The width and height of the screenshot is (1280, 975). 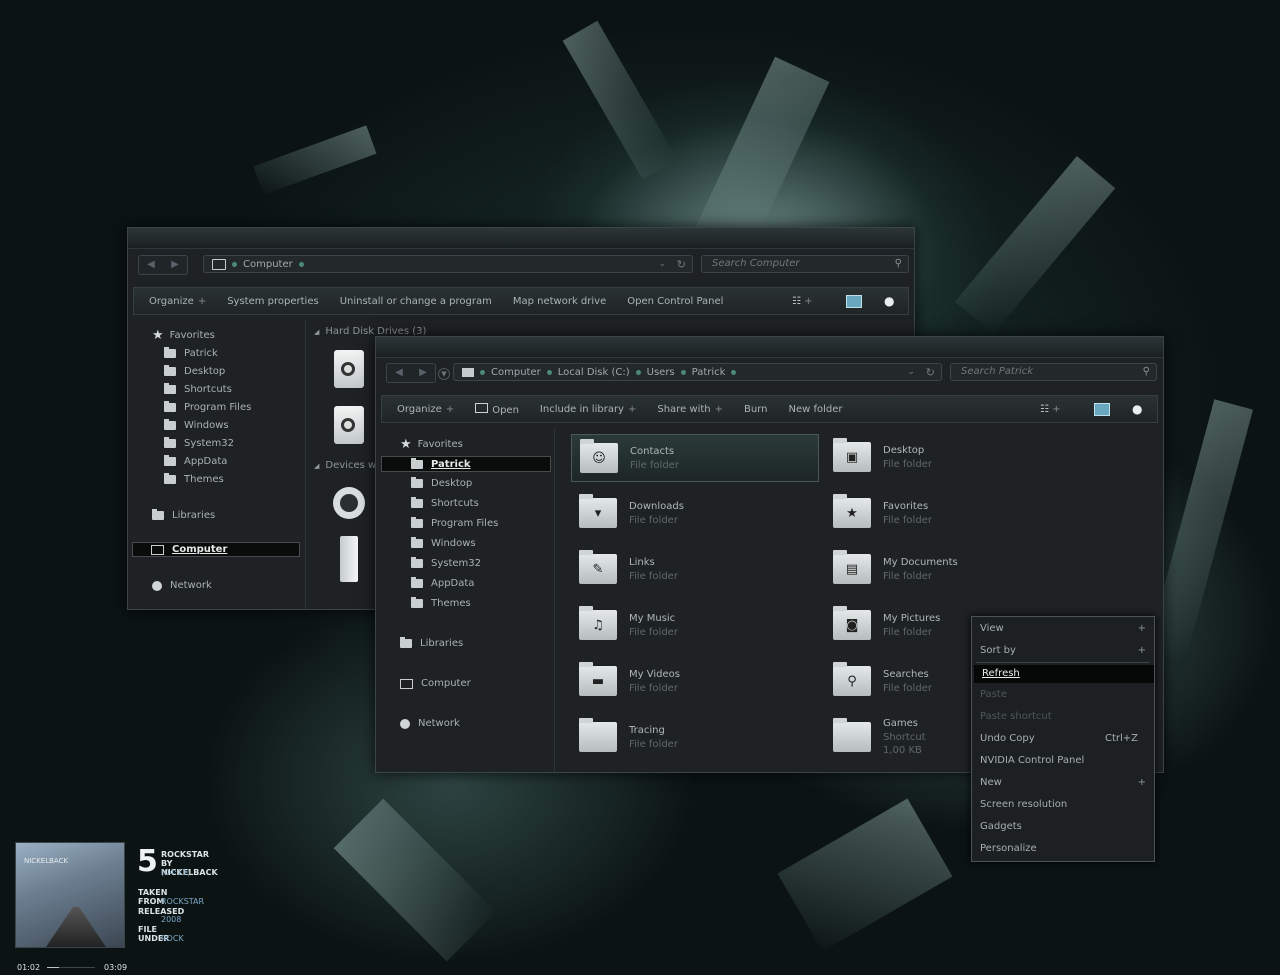 I want to click on tile-my-documents: ▤ My Documents File folder, so click(x=948, y=569).